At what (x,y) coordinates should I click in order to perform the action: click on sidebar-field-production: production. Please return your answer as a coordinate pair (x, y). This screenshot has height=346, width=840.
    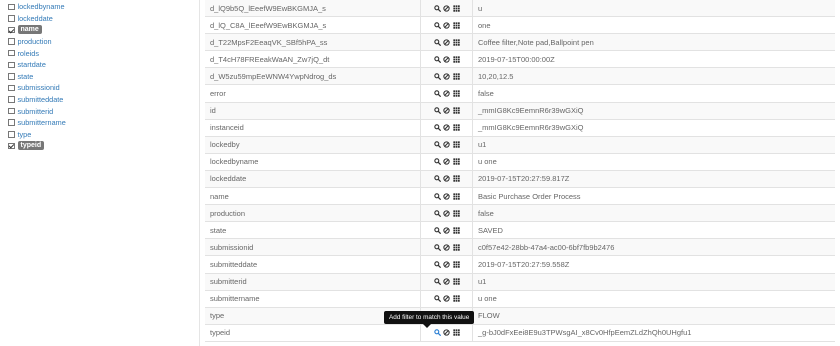
    Looking at the image, I should click on (103, 42).